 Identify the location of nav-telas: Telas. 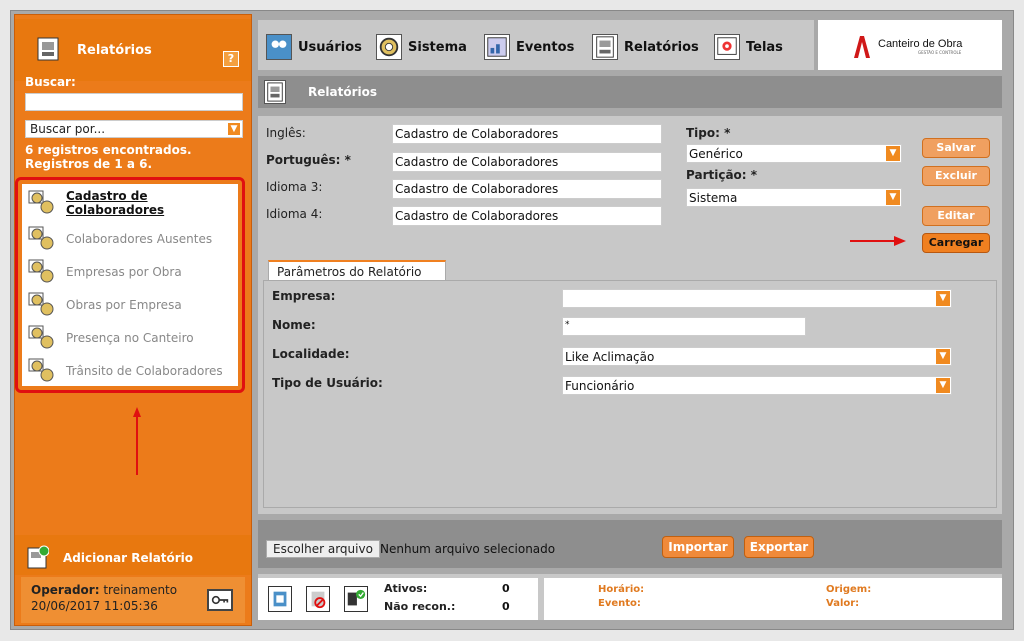
(748, 47).